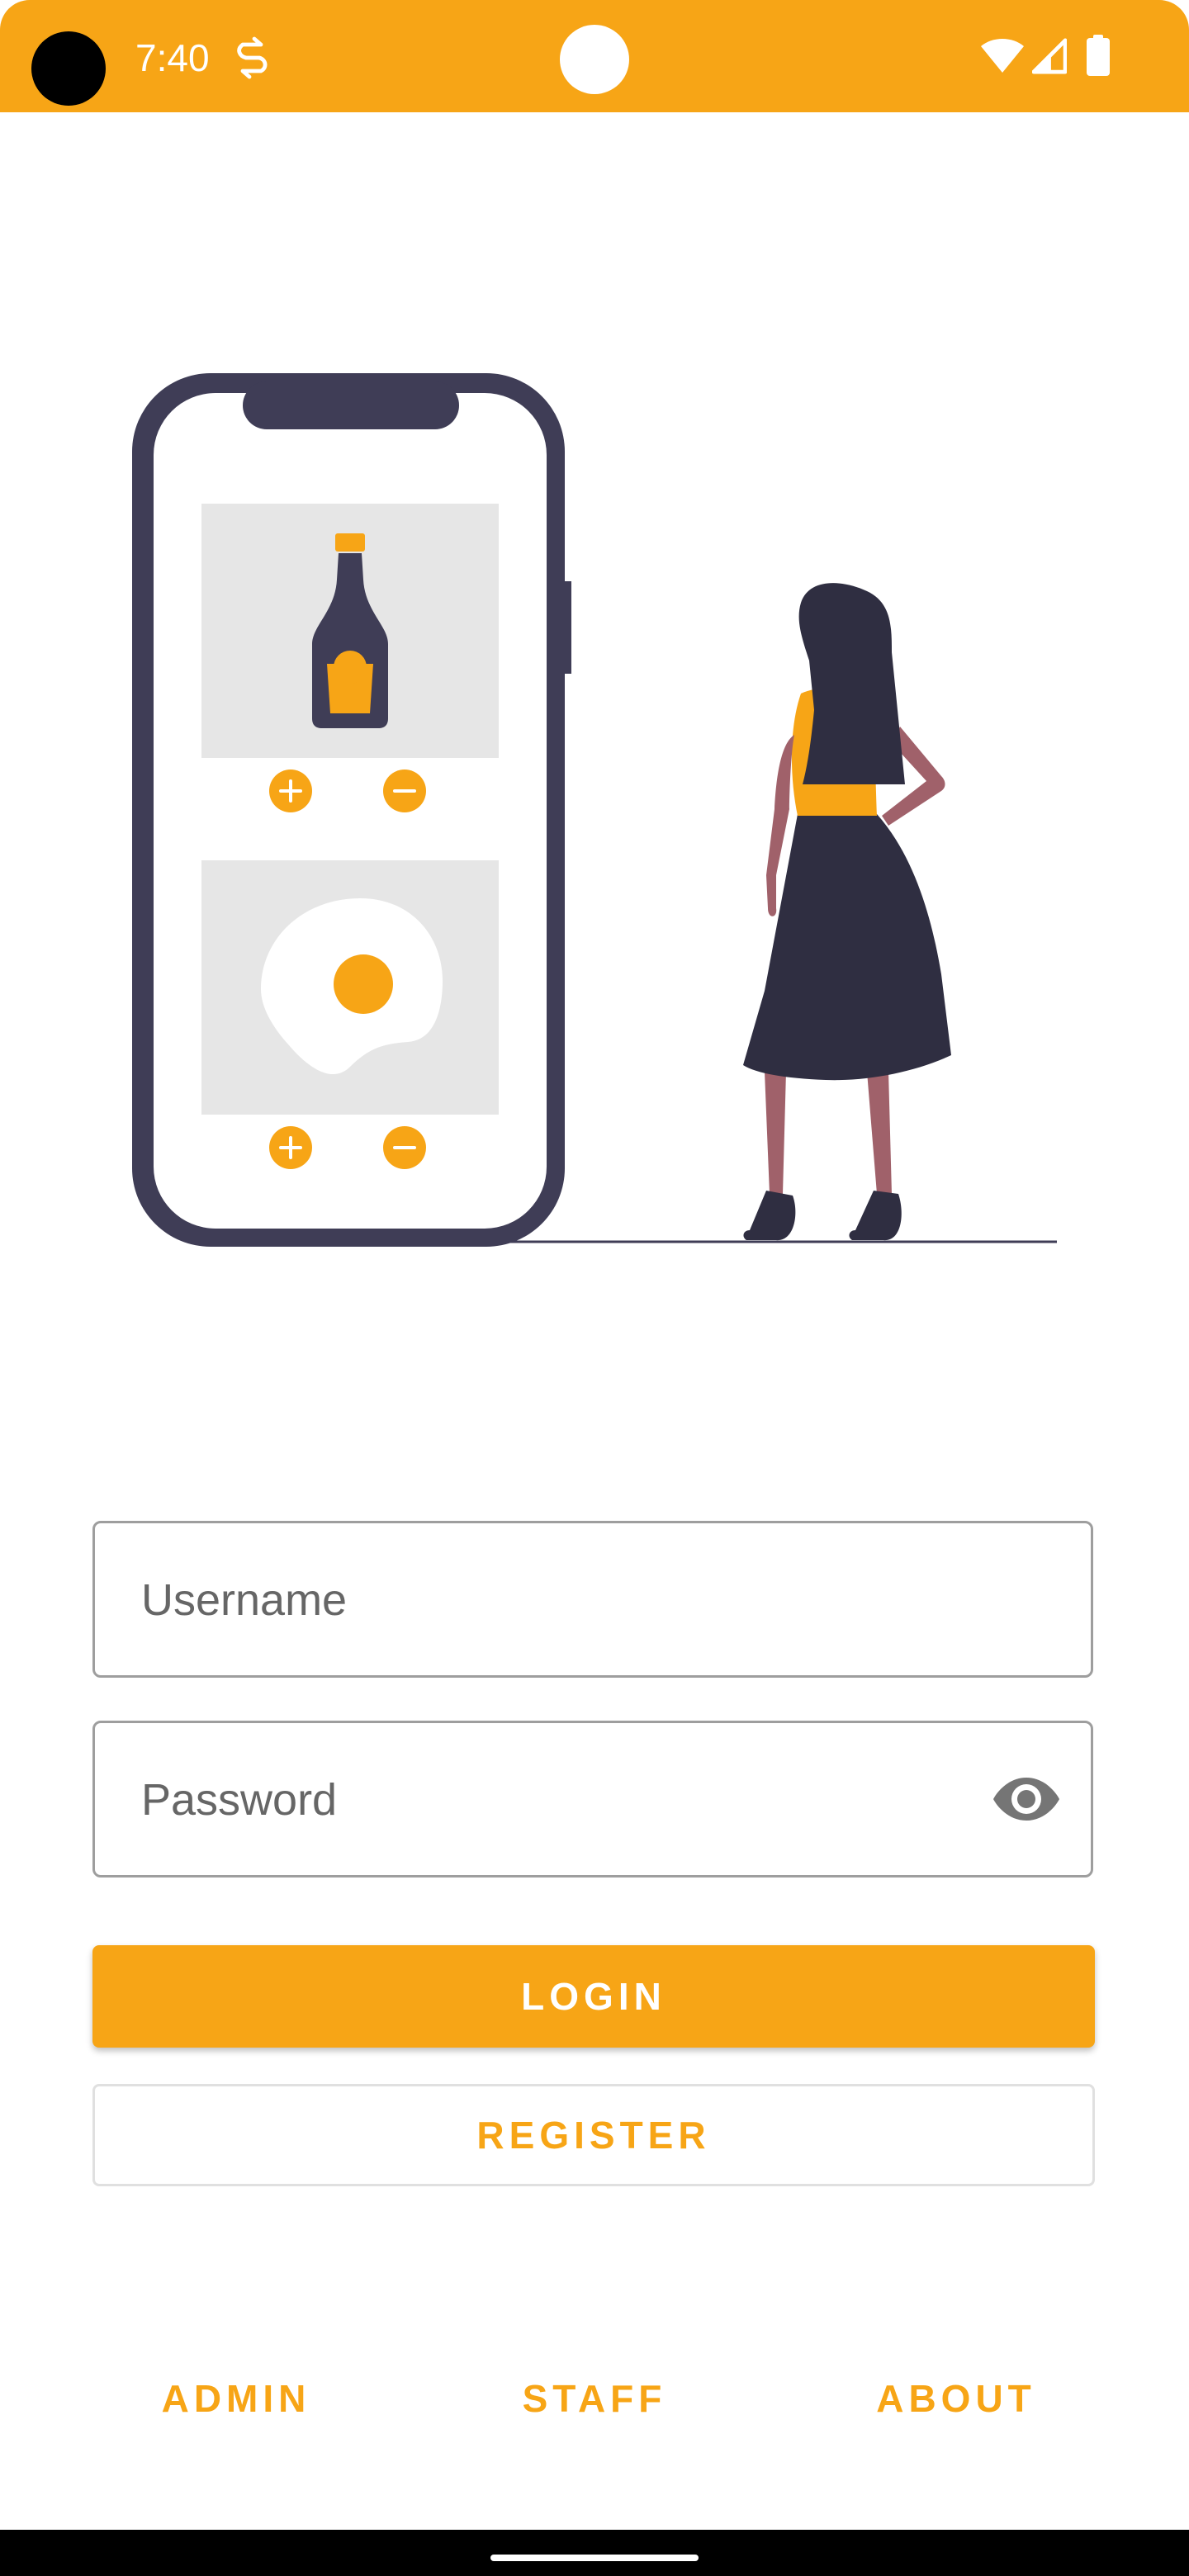 This screenshot has width=1189, height=2576. I want to click on password-field, so click(592, 1799).